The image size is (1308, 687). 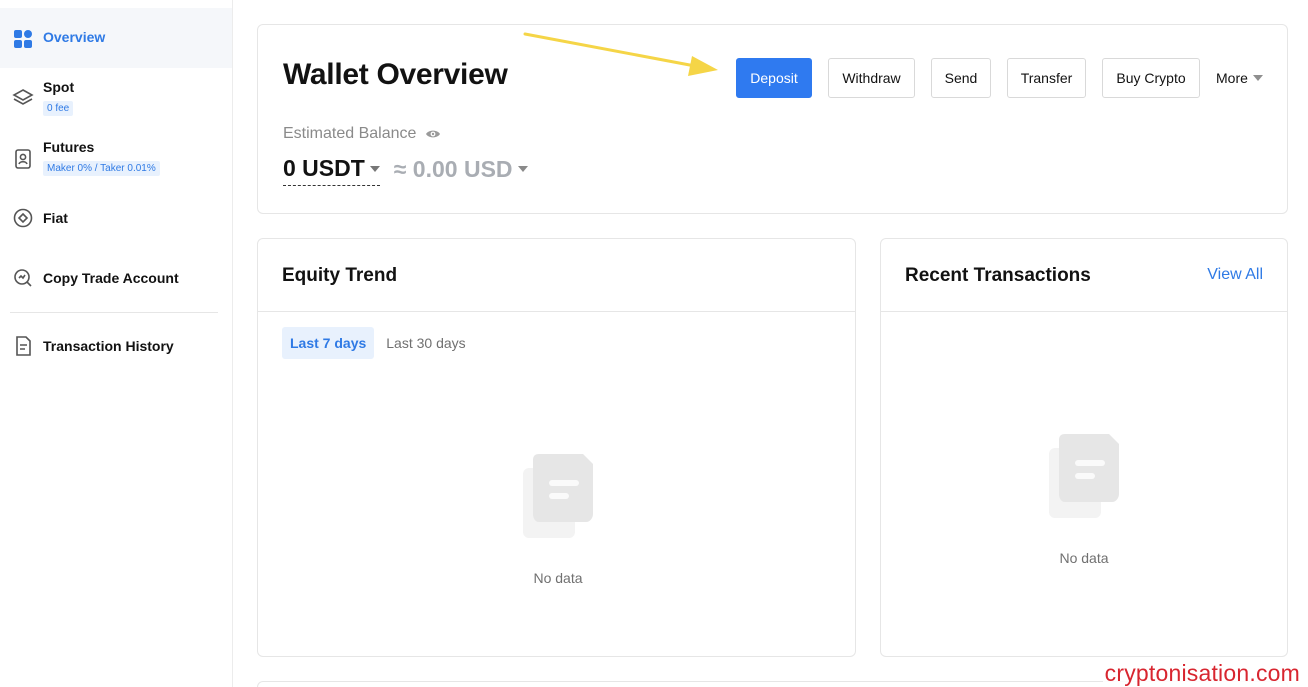 What do you see at coordinates (23, 98) in the screenshot?
I see `layers-icon` at bounding box center [23, 98].